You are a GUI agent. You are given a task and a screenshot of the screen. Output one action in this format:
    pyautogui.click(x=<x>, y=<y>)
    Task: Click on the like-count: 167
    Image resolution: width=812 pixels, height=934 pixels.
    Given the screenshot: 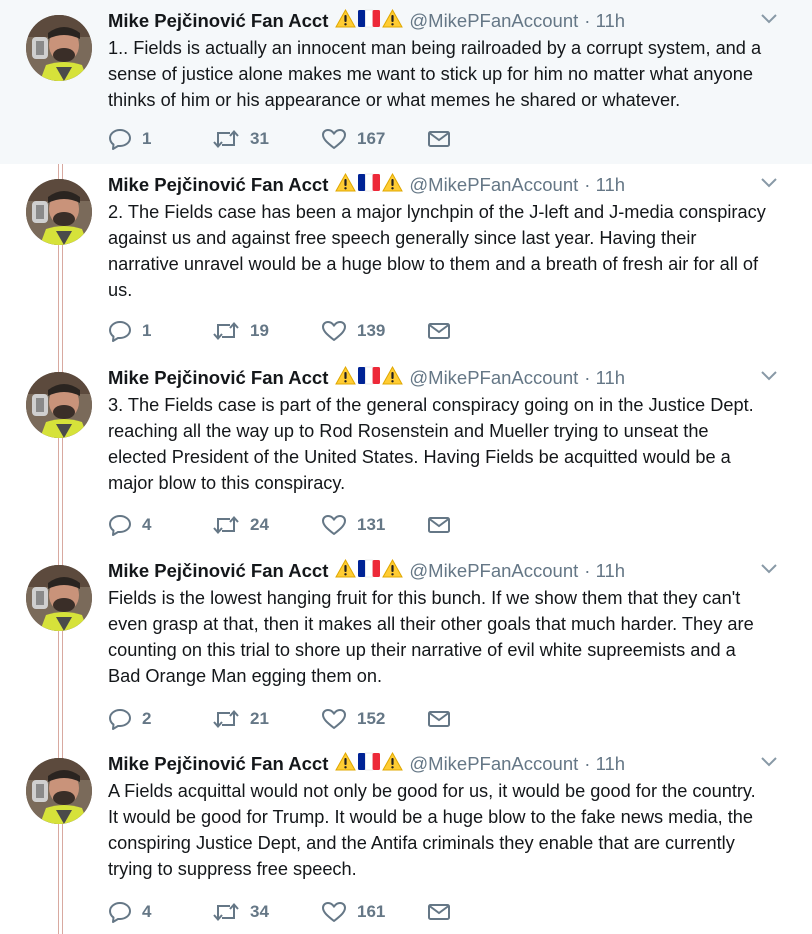 What is the action you would take?
    pyautogui.click(x=371, y=138)
    